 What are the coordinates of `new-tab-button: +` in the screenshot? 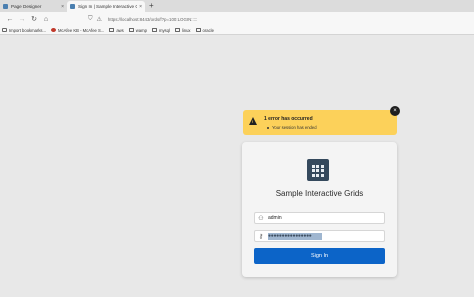 It's located at (151, 6).